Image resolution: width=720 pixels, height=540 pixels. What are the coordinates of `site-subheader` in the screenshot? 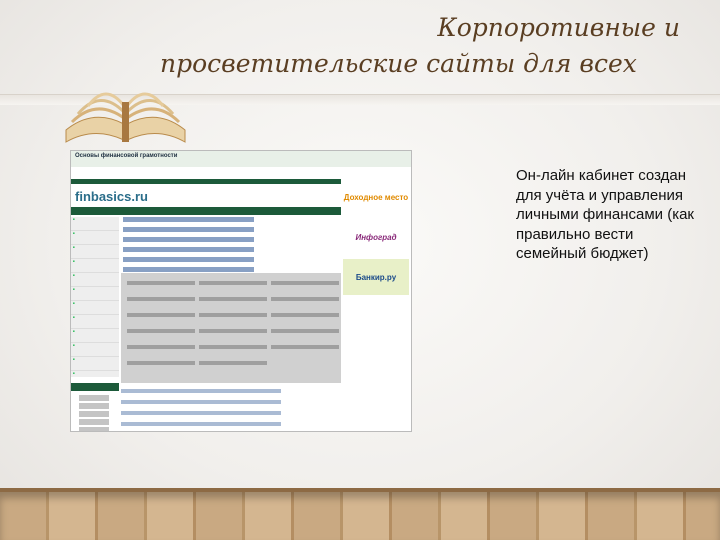 It's located at (241, 171).